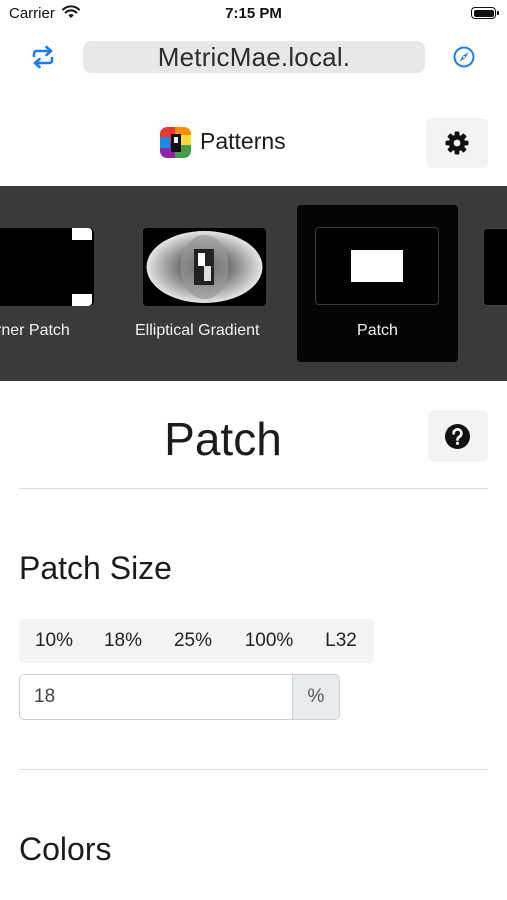 This screenshot has height=900, width=507. What do you see at coordinates (155, 697) in the screenshot?
I see `patch-size-input` at bounding box center [155, 697].